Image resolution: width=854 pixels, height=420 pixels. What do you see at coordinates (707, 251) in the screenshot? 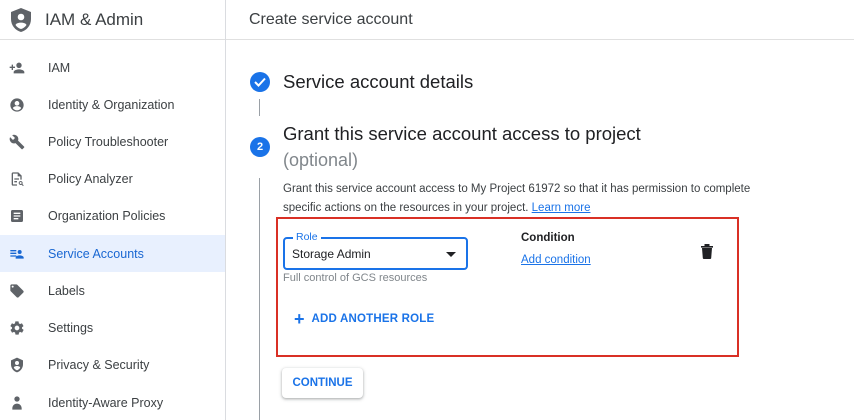
I see `delete-role-icon` at bounding box center [707, 251].